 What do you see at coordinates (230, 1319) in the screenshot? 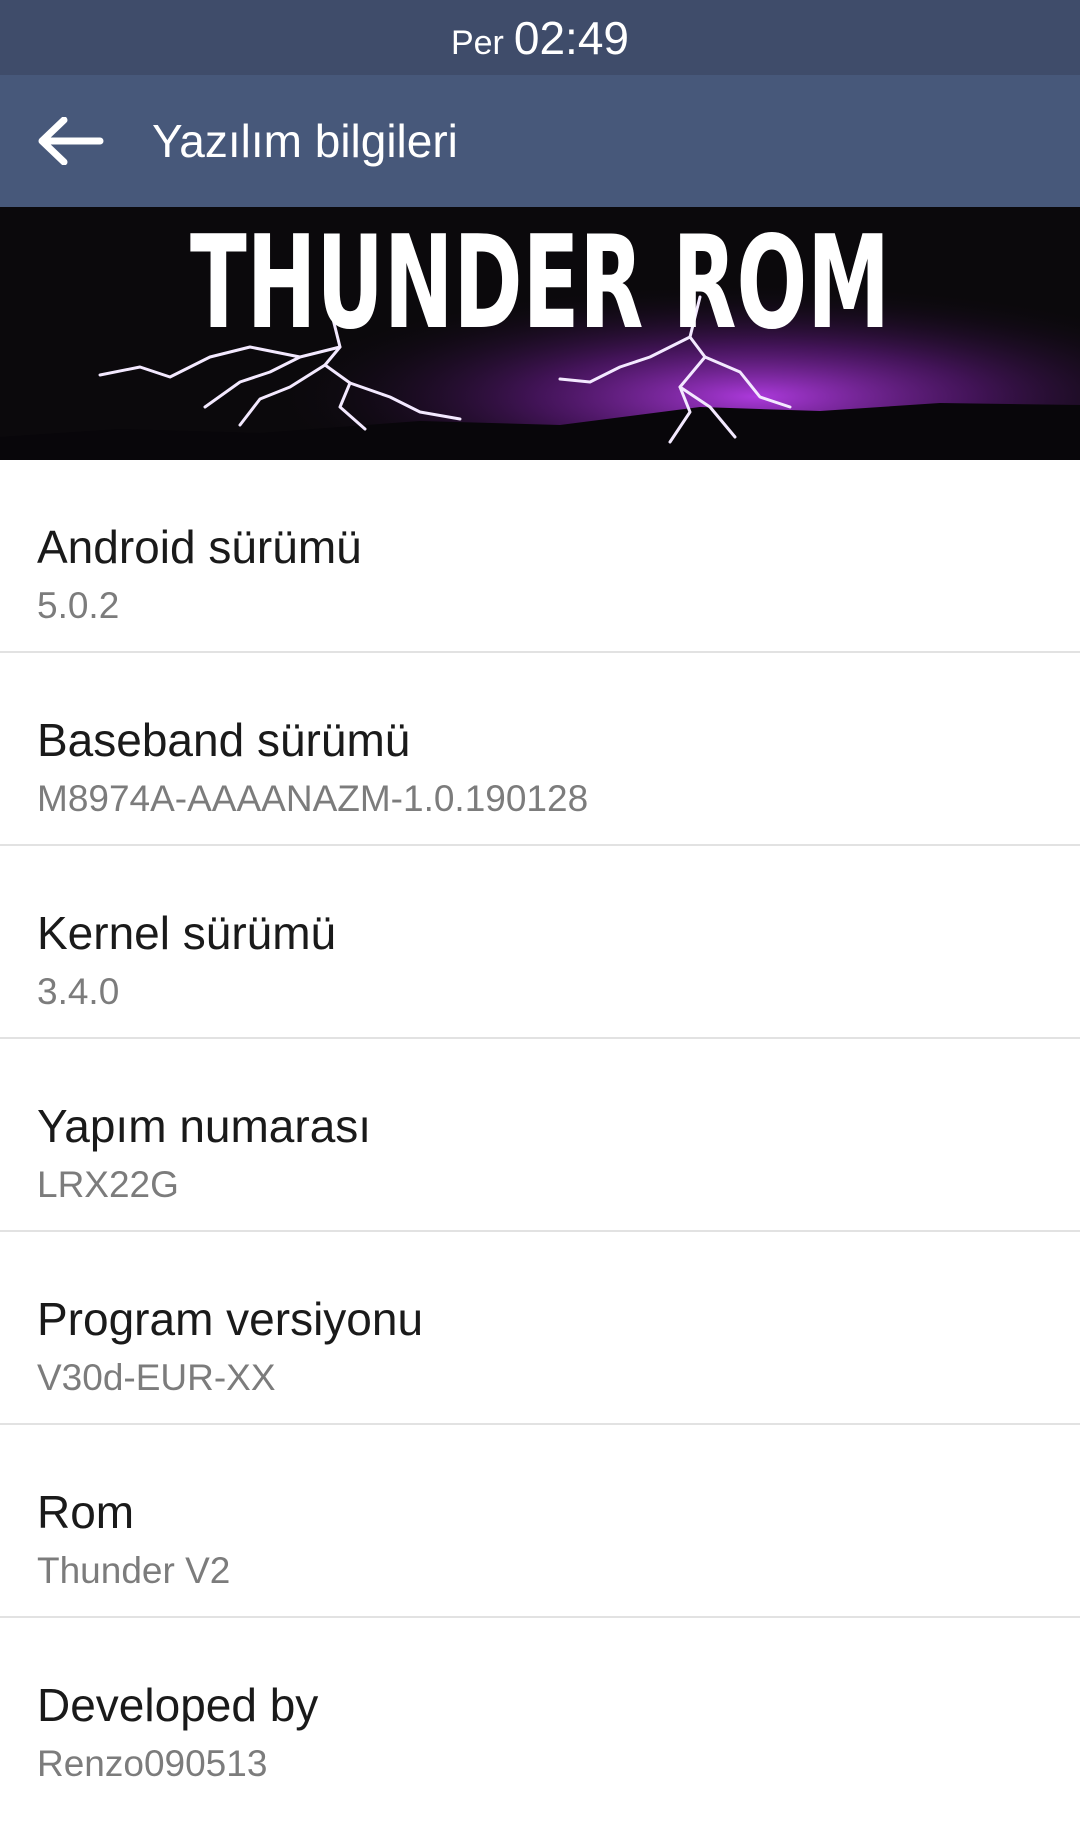
I see `item-title: Program versiyonu` at bounding box center [230, 1319].